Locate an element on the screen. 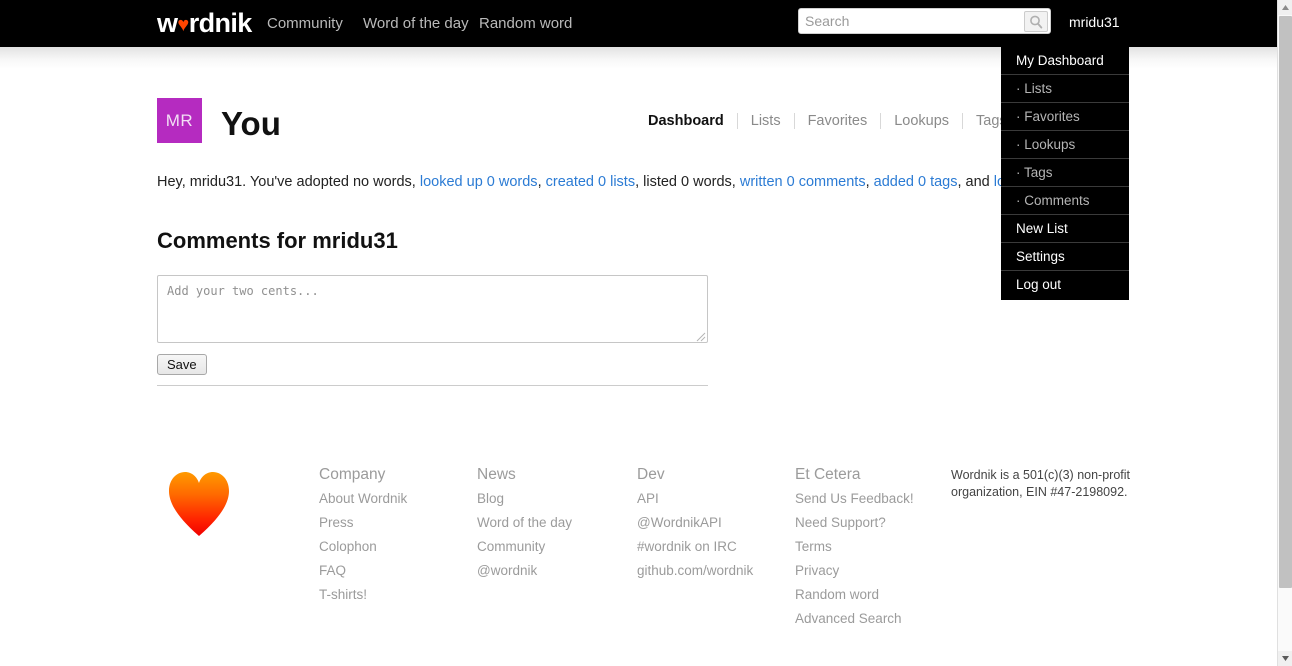 The height and width of the screenshot is (666, 1292). stats-sep-4: , and is located at coordinates (975, 182).